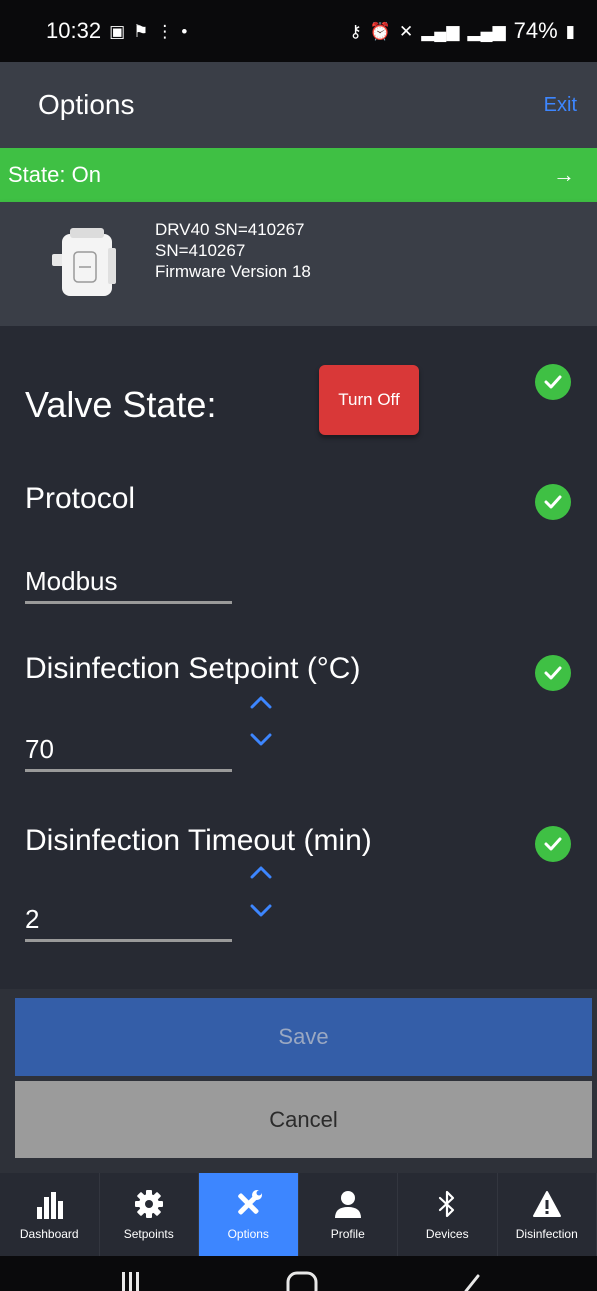 Image resolution: width=597 pixels, height=1291 pixels. What do you see at coordinates (560, 105) in the screenshot?
I see `exit-button: Exit` at bounding box center [560, 105].